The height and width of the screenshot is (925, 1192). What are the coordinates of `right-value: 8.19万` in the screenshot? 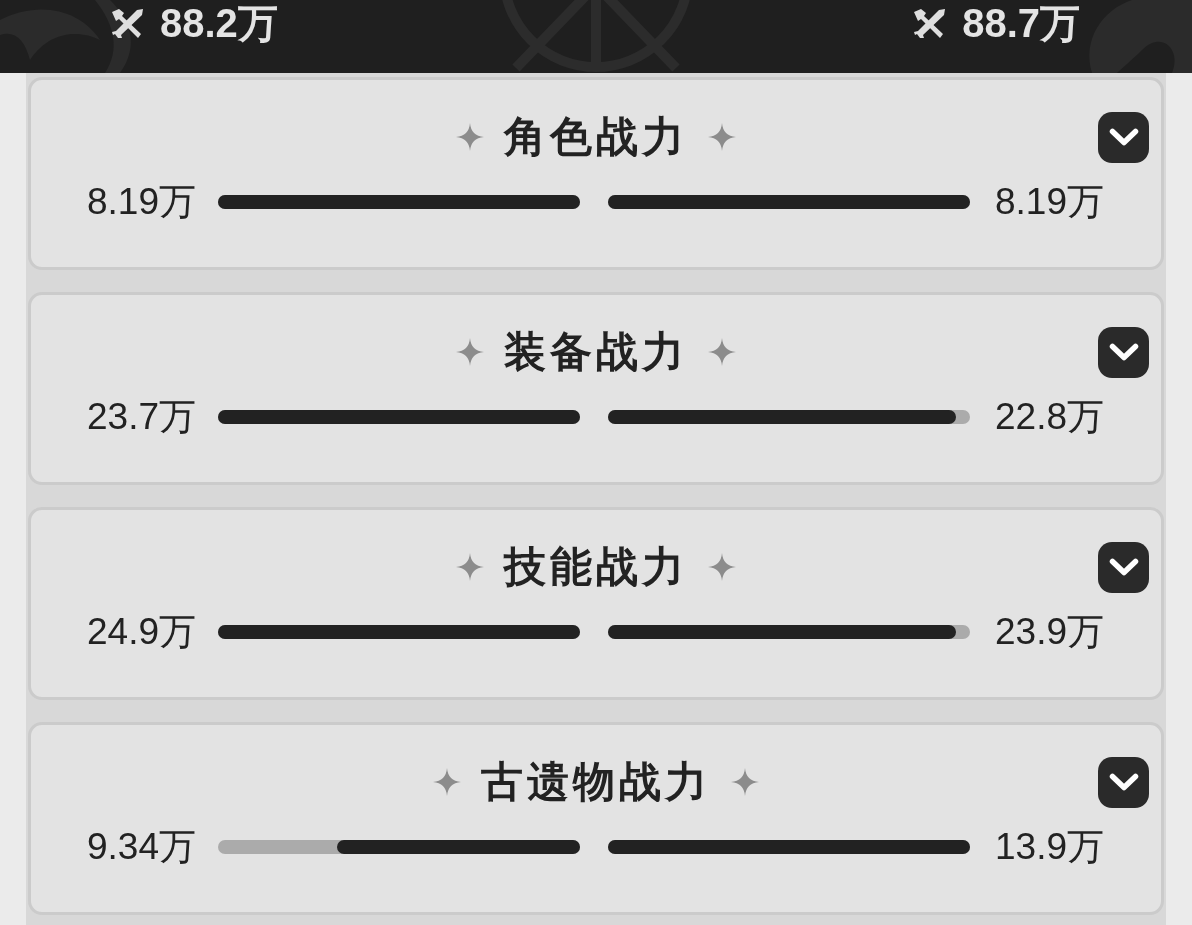 It's located at (1049, 202).